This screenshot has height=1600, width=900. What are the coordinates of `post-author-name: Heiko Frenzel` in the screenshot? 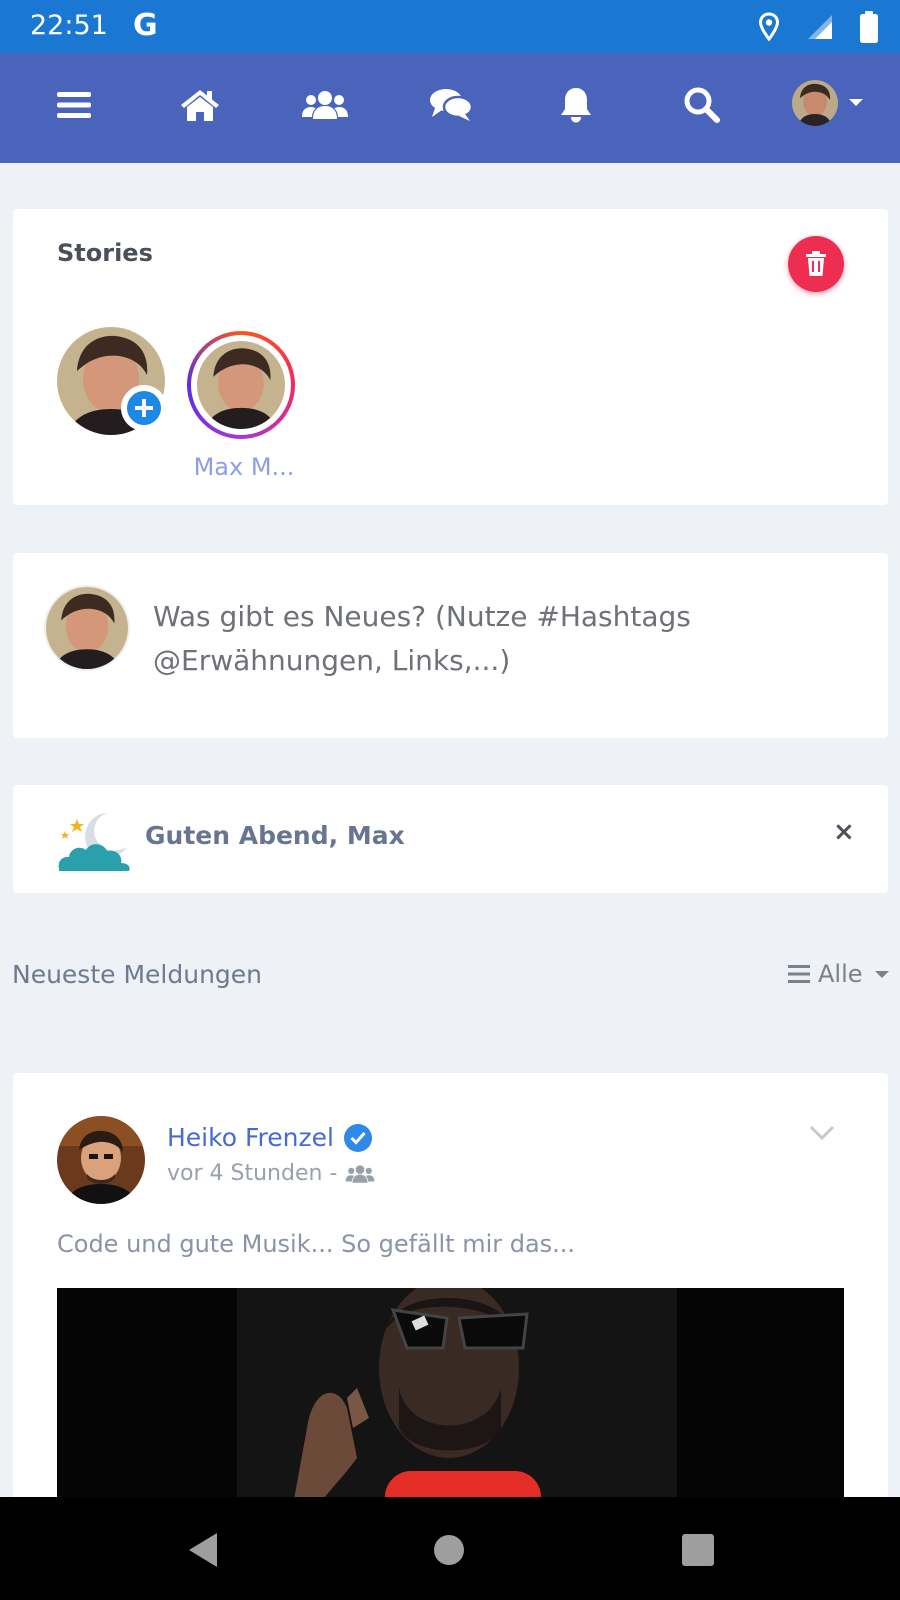 It's located at (269, 1137).